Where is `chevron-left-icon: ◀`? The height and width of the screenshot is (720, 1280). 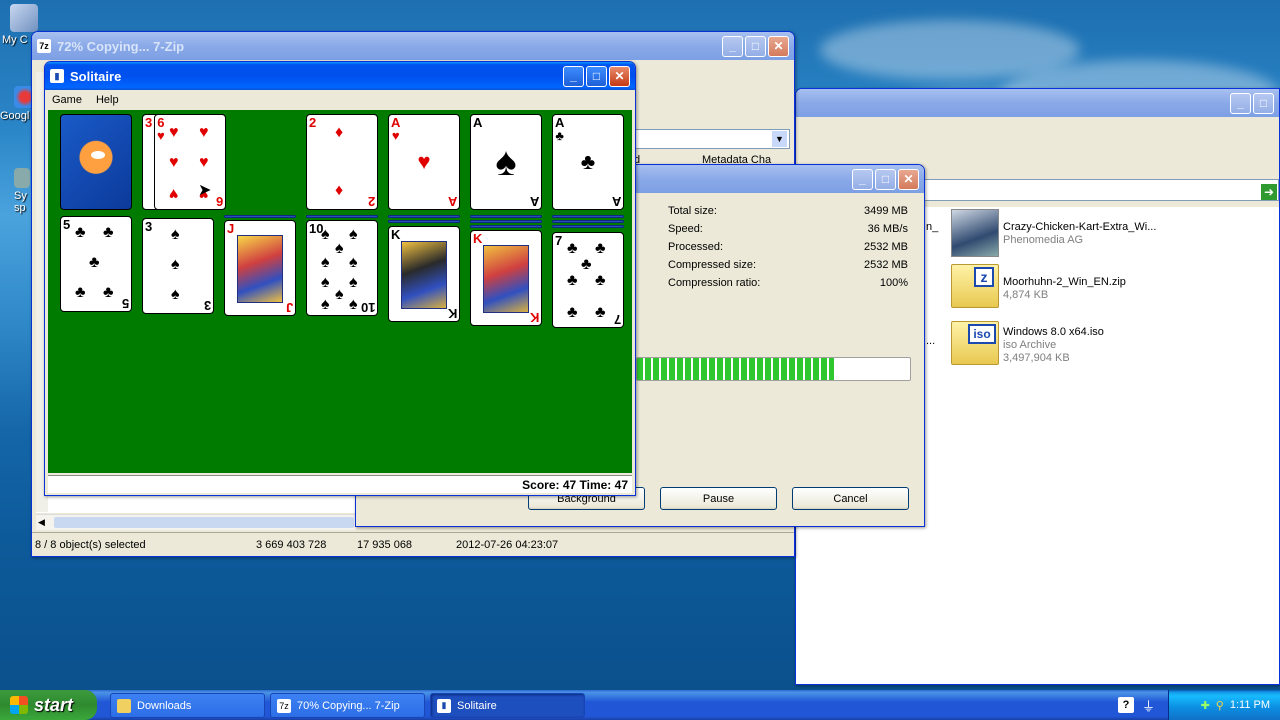
chevron-left-icon: ◀ is located at coordinates (41, 522).